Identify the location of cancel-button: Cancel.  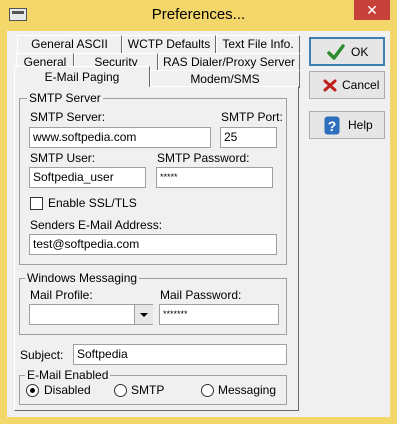
(347, 85).